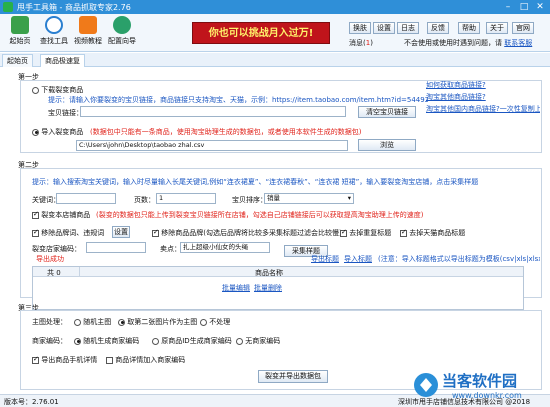  I want to click on main-image-label: 主图处理：, so click(49, 322).